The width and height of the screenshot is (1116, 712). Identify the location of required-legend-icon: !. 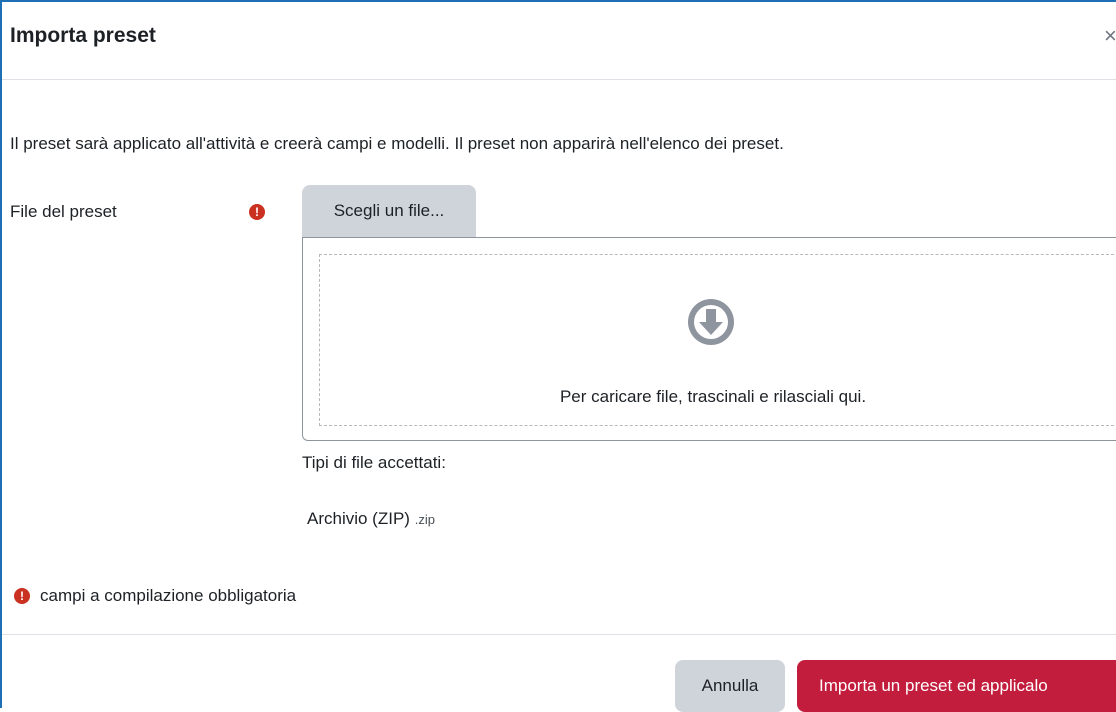
(22, 596).